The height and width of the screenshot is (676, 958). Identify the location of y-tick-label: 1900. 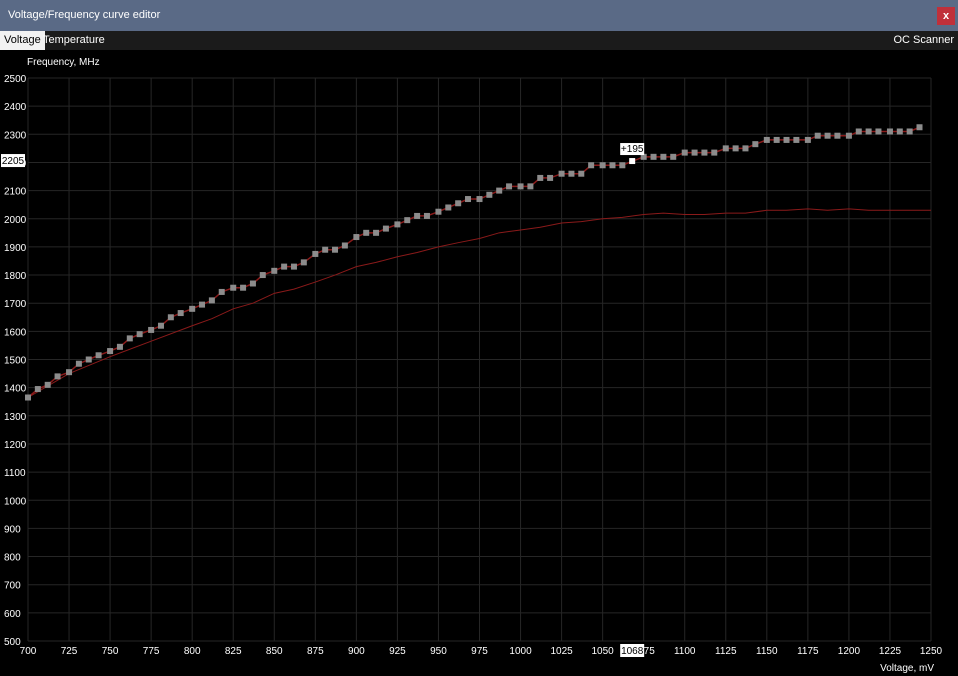
(15, 248).